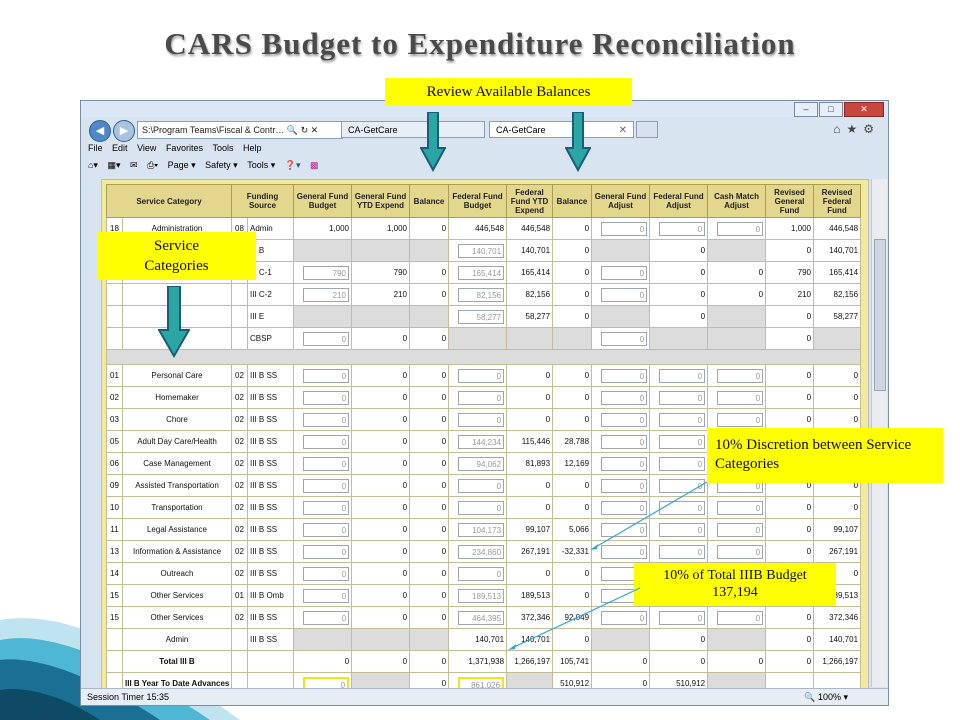 The height and width of the screenshot is (720, 960). I want to click on pointer-lines, so click(608, 565).